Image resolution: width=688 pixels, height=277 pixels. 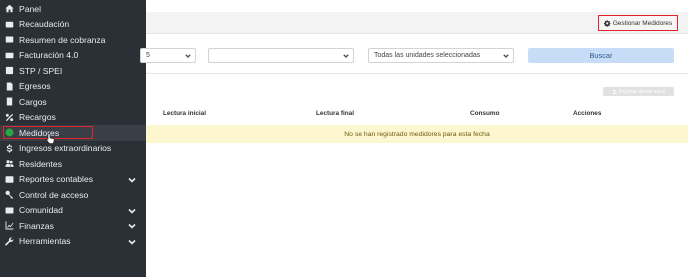 I want to click on units-select: Todas las unidades seleccionadas, so click(x=441, y=55).